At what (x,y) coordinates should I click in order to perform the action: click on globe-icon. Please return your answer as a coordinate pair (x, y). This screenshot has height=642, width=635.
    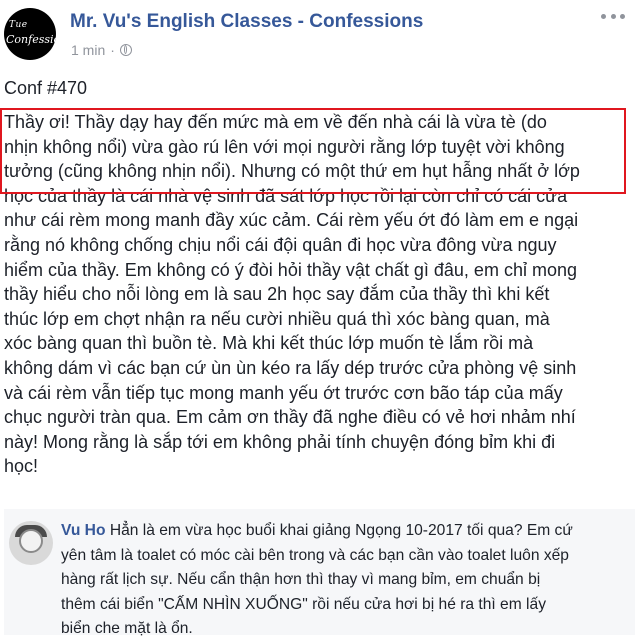
    Looking at the image, I should click on (125, 50).